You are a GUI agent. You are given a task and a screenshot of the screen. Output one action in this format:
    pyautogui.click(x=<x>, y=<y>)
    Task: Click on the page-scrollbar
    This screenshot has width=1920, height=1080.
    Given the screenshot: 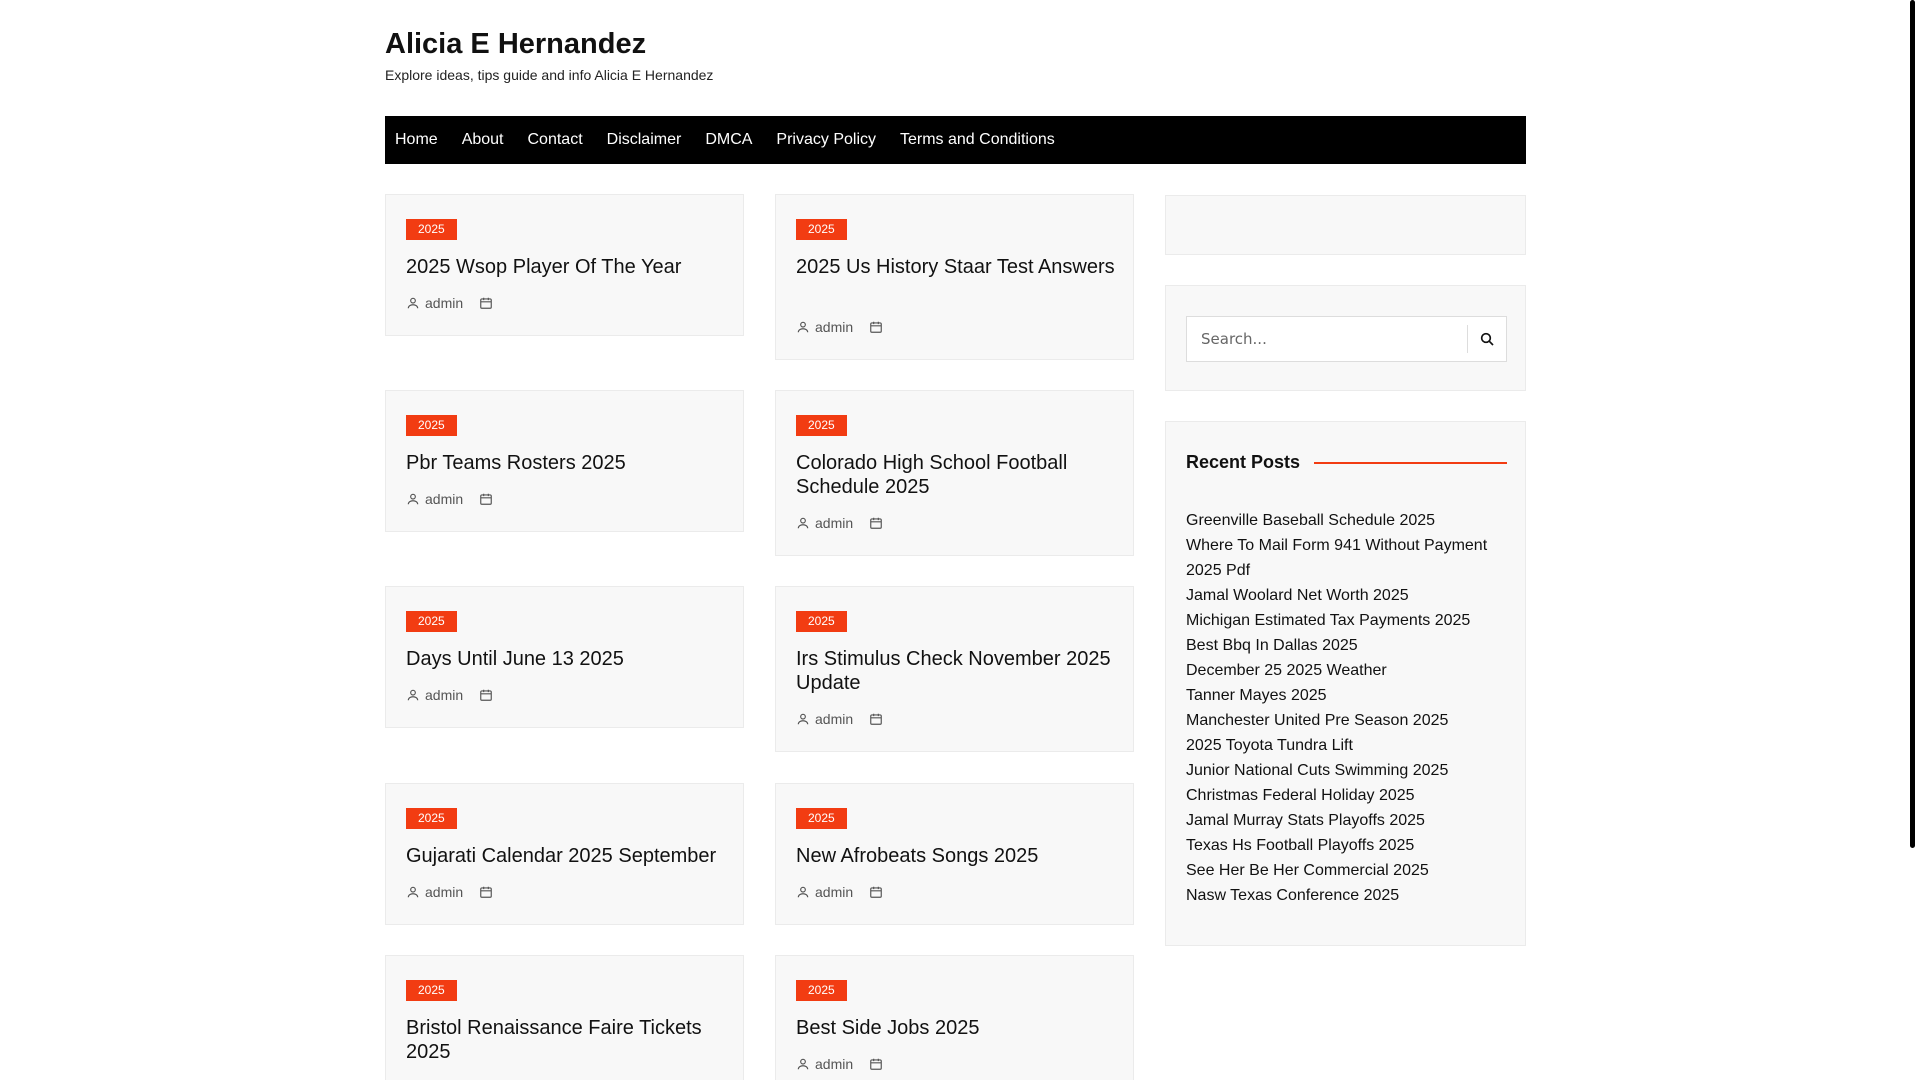 What is the action you would take?
    pyautogui.click(x=1912, y=424)
    